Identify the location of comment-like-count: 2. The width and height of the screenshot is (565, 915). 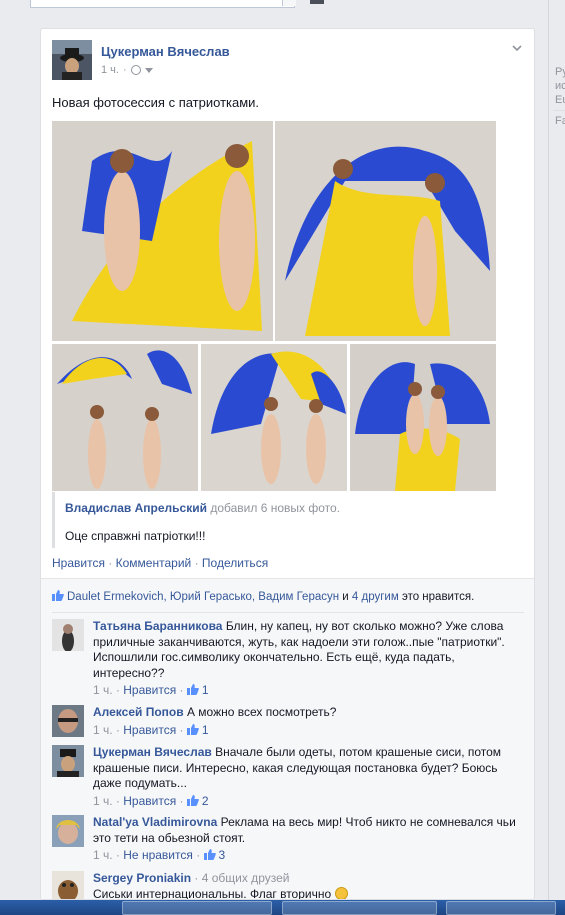
(205, 801).